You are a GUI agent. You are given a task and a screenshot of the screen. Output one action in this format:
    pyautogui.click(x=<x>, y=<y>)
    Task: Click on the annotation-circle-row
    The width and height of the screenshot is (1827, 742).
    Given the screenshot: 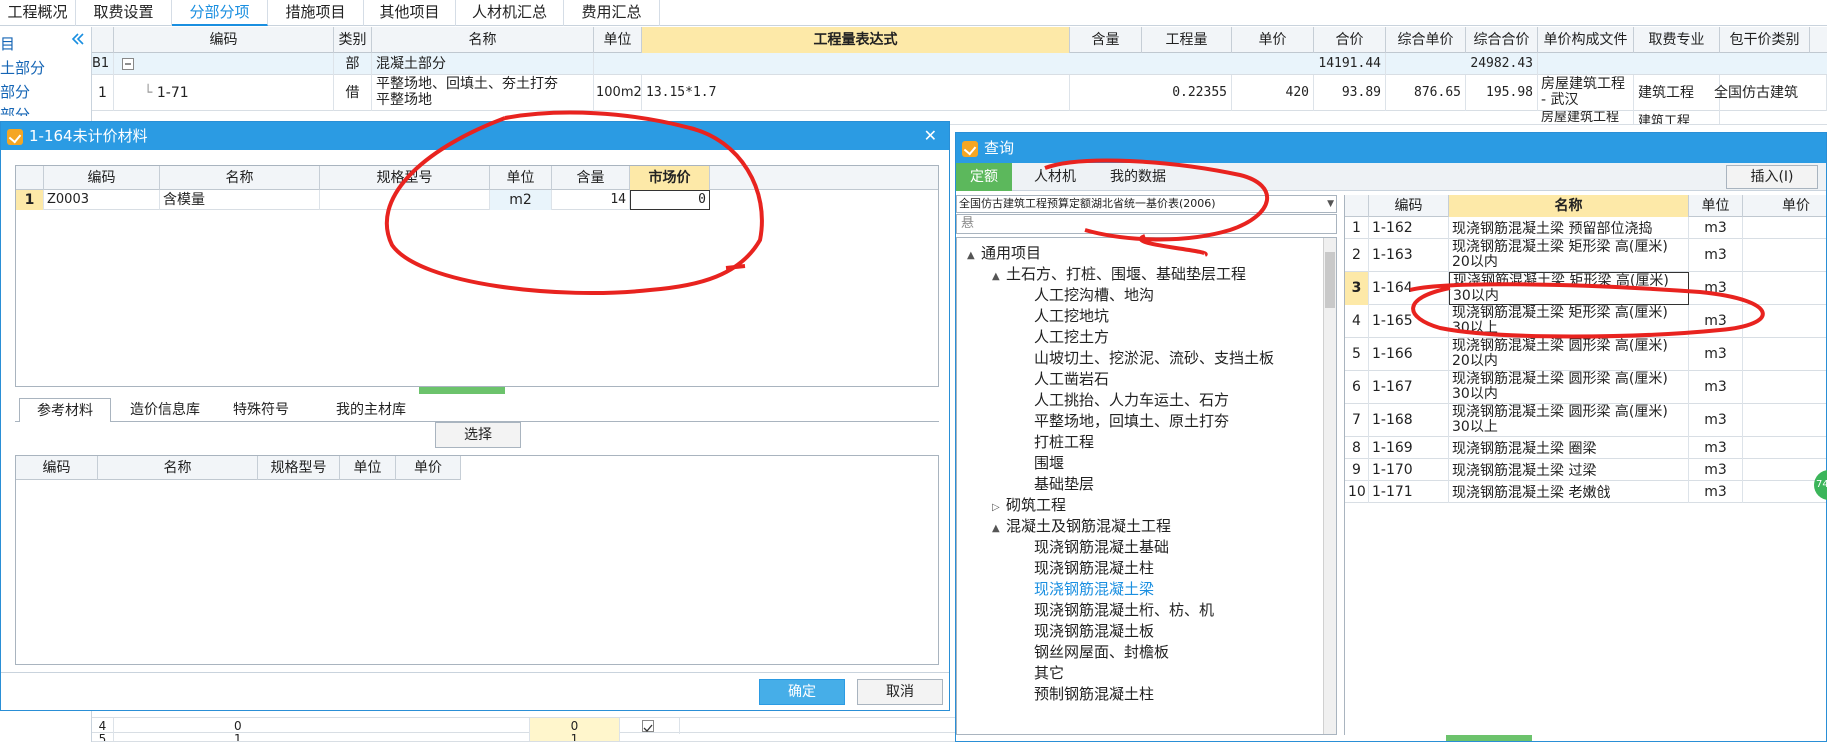 What is the action you would take?
    pyautogui.click(x=1587, y=310)
    